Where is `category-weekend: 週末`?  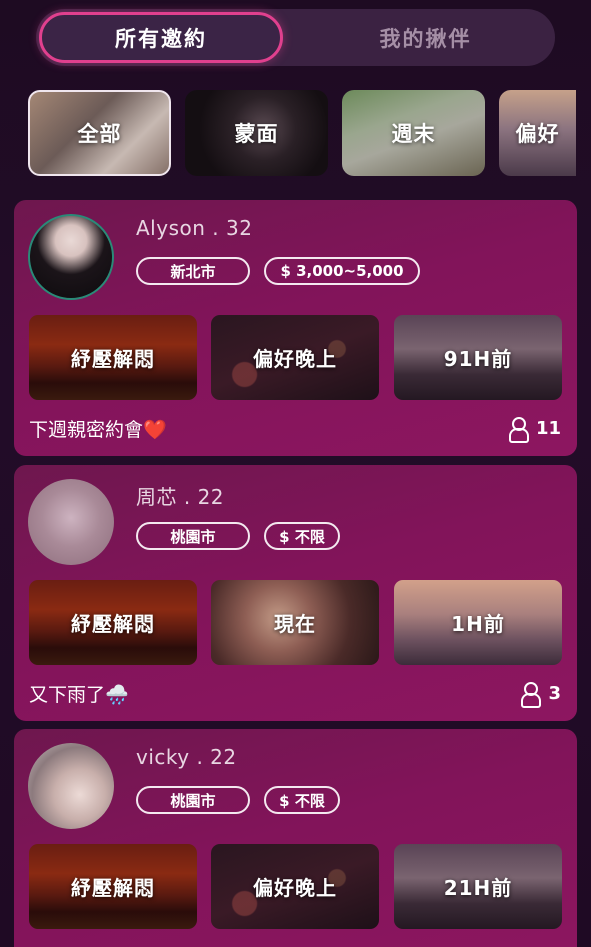
category-weekend: 週末 is located at coordinates (413, 133).